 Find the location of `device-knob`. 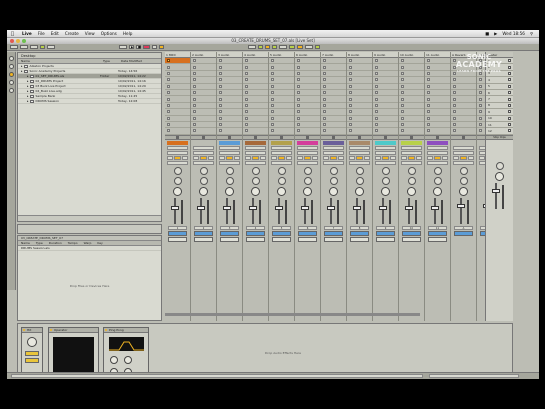

device-knob is located at coordinates (32, 342).